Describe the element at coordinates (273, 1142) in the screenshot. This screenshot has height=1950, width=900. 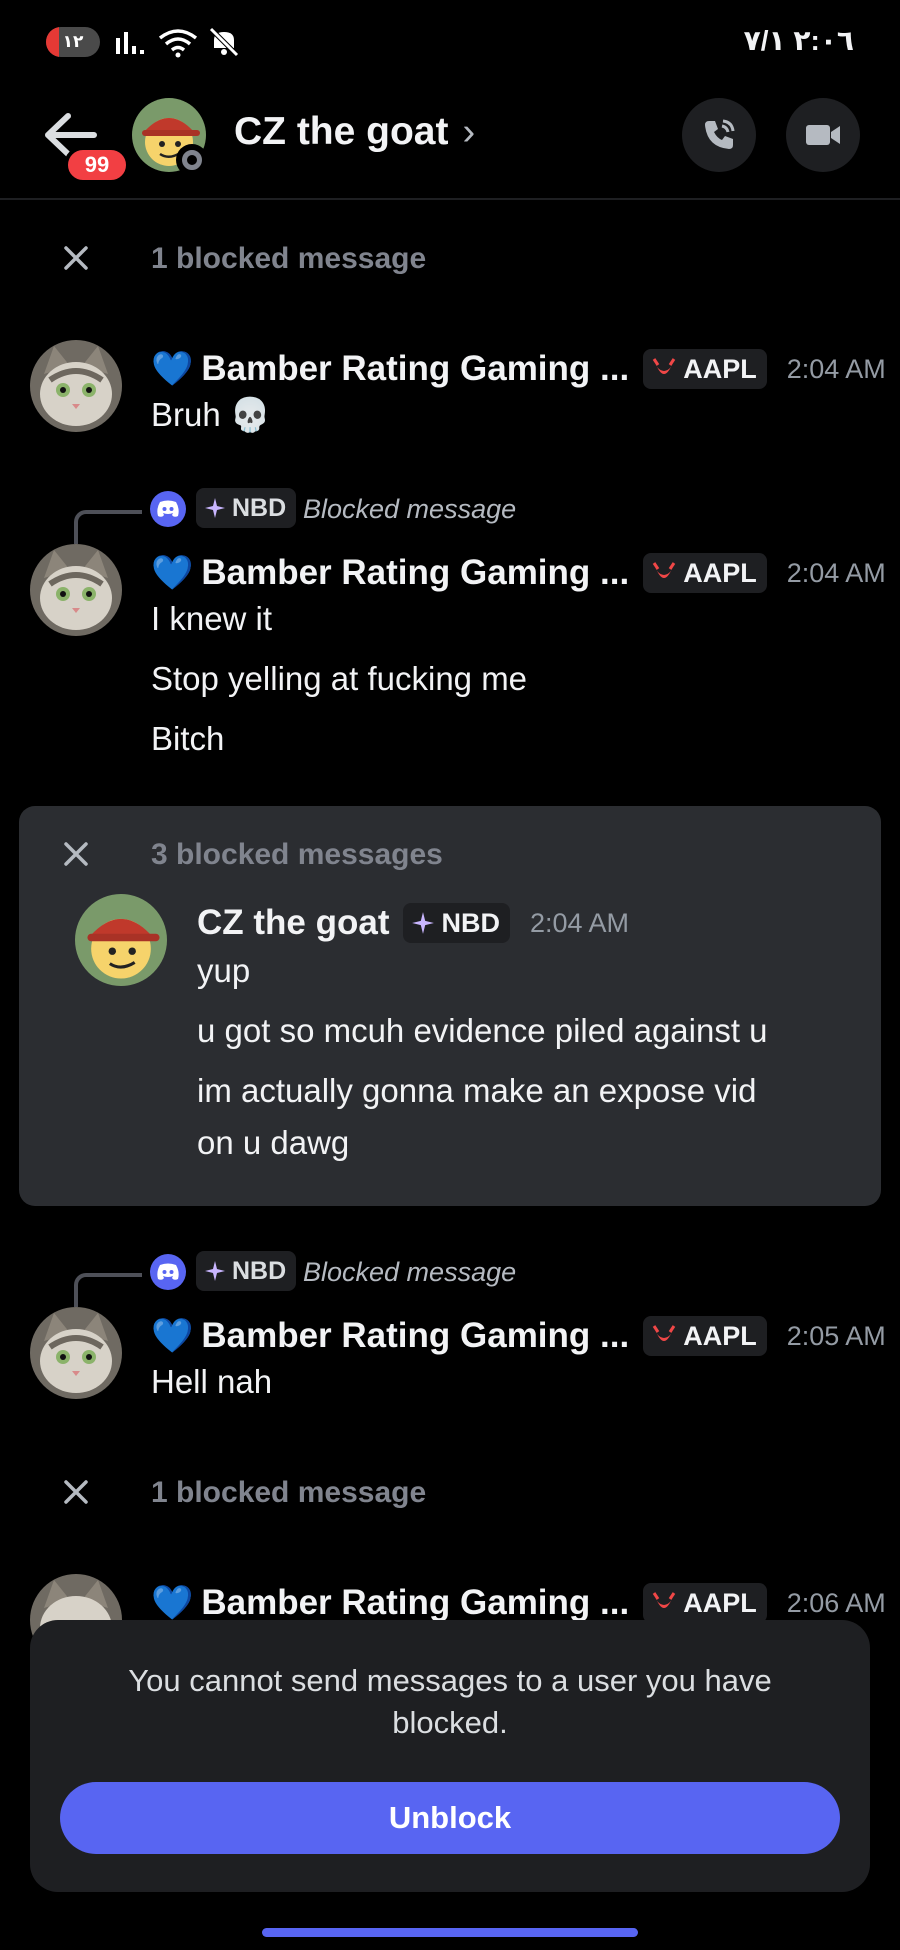
I see `message-text: on u dawg` at that location.